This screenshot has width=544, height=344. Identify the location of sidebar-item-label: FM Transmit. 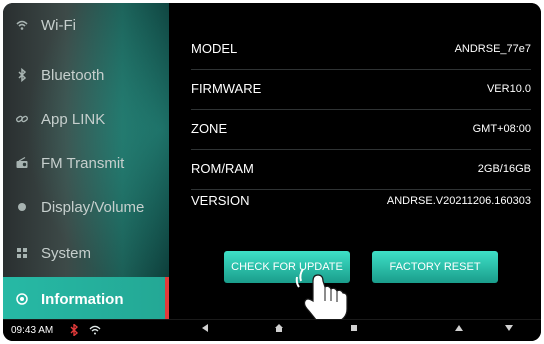
(83, 163).